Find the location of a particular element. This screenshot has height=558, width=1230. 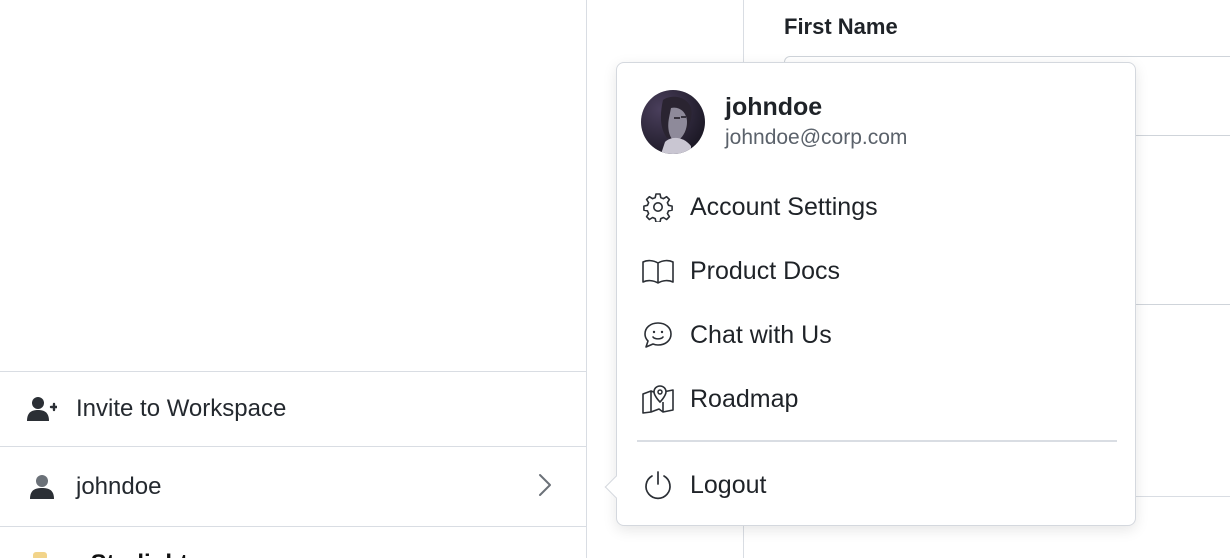

footer-text: … Starlight is located at coordinates (124, 554).